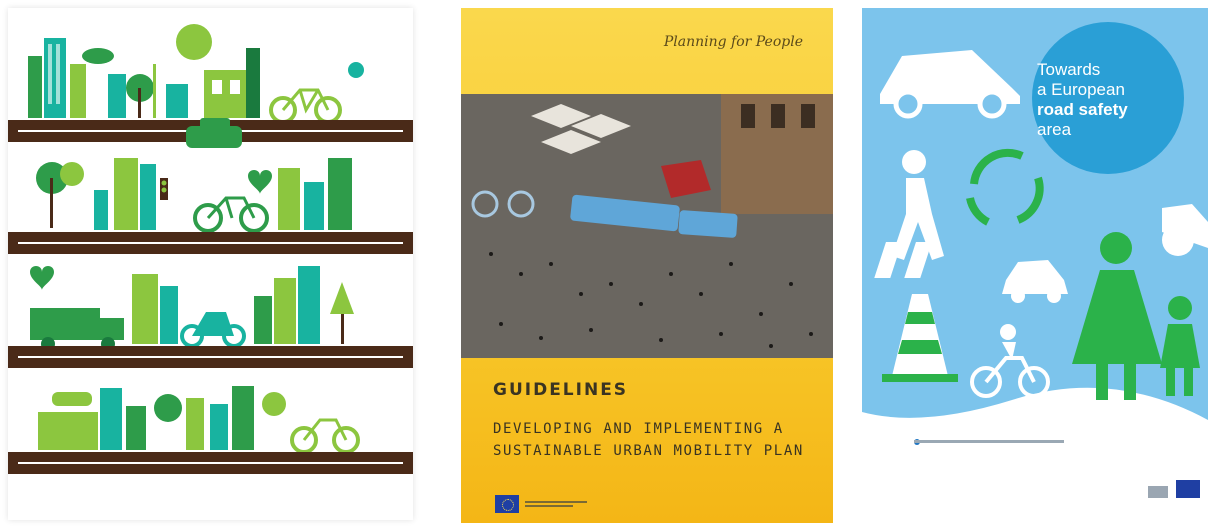 The height and width of the screenshot is (529, 1208). What do you see at coordinates (733, 42) in the screenshot?
I see `cover-tagline: Planning for People` at bounding box center [733, 42].